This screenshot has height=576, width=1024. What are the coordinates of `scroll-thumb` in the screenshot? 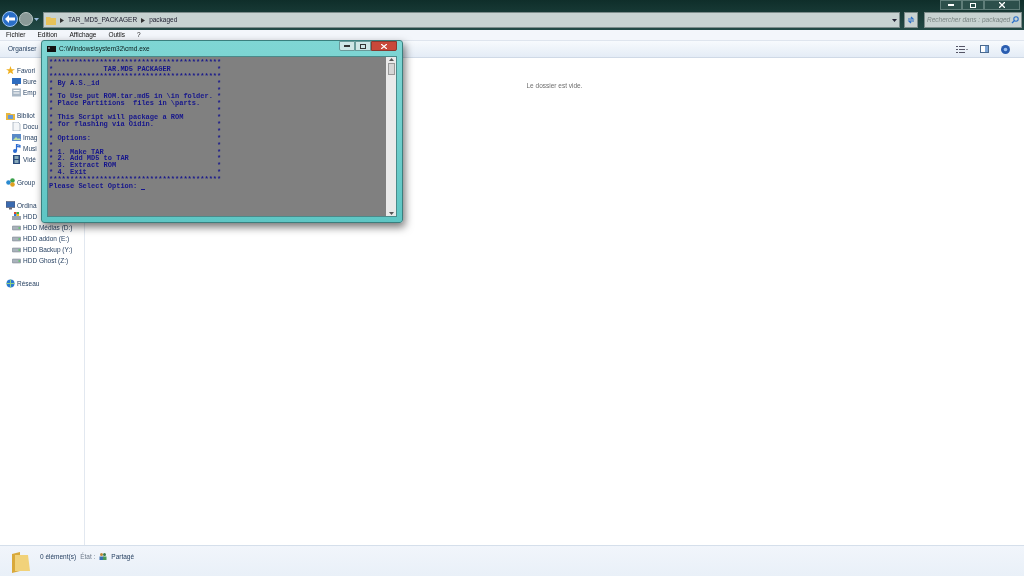 It's located at (391, 69).